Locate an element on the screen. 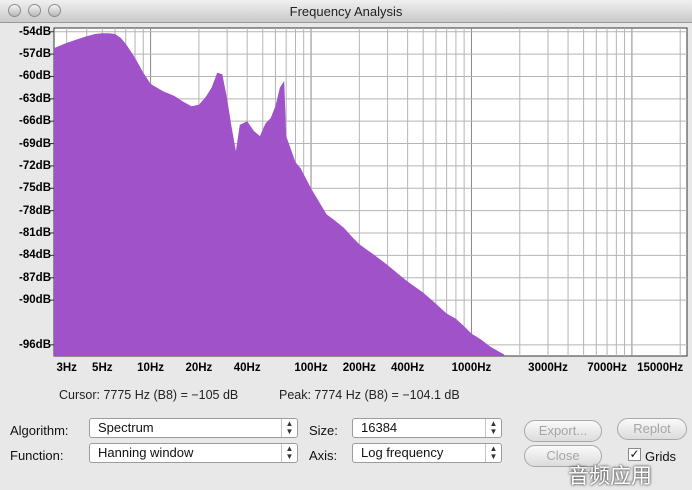 The width and height of the screenshot is (692, 490). x-tick-label: 1000Hz is located at coordinates (471, 368).